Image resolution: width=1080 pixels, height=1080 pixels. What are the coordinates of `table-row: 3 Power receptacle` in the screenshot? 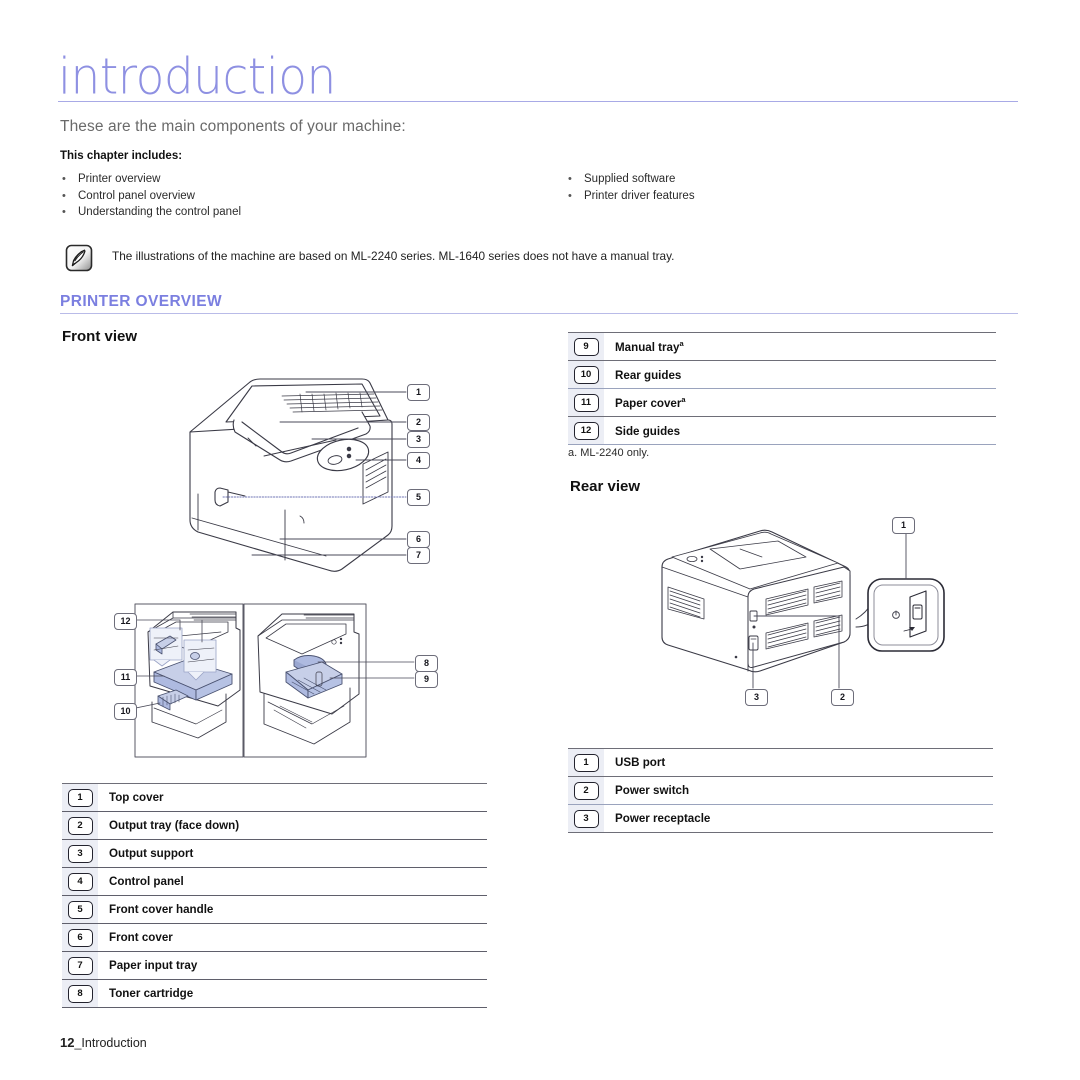 It's located at (780, 819).